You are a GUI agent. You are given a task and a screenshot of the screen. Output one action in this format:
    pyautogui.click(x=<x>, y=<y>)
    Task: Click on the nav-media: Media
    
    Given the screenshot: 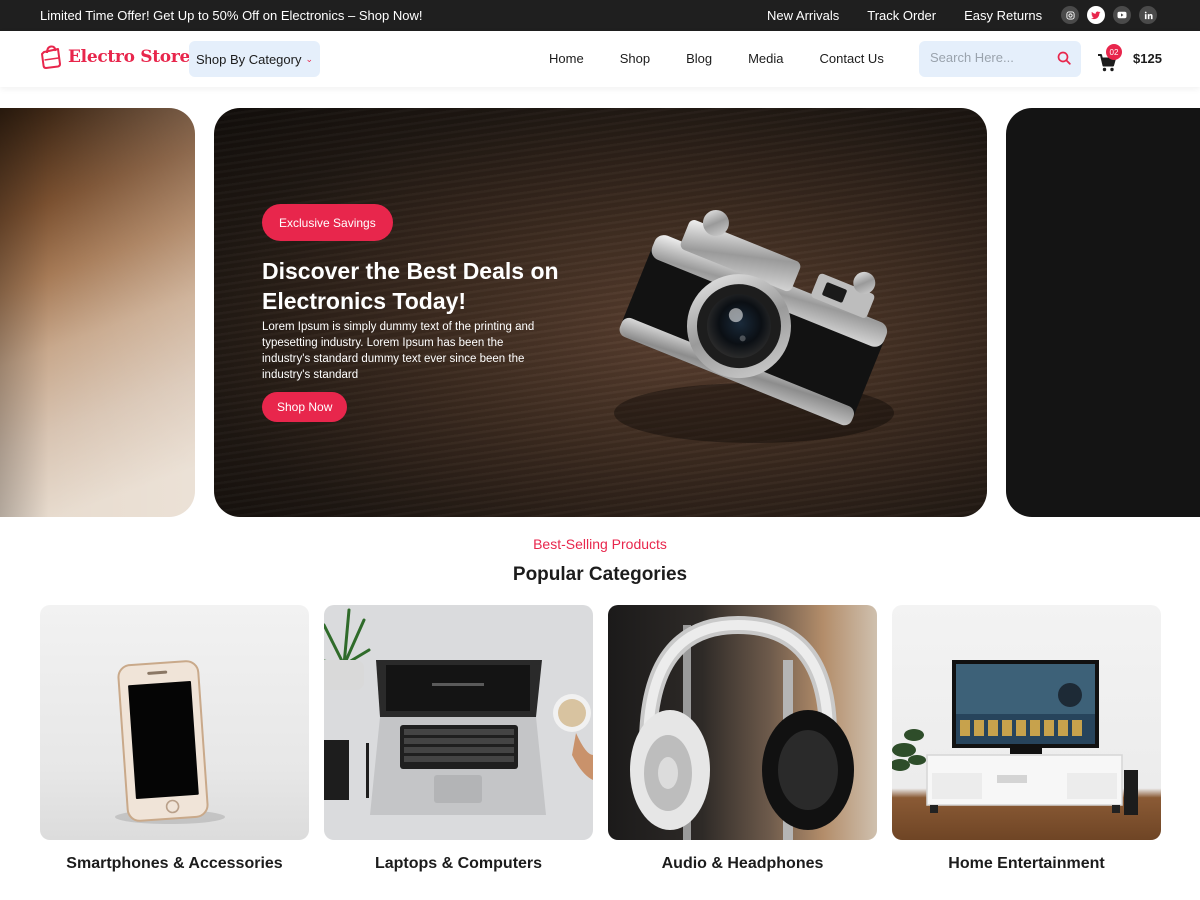 What is the action you would take?
    pyautogui.click(x=765, y=58)
    